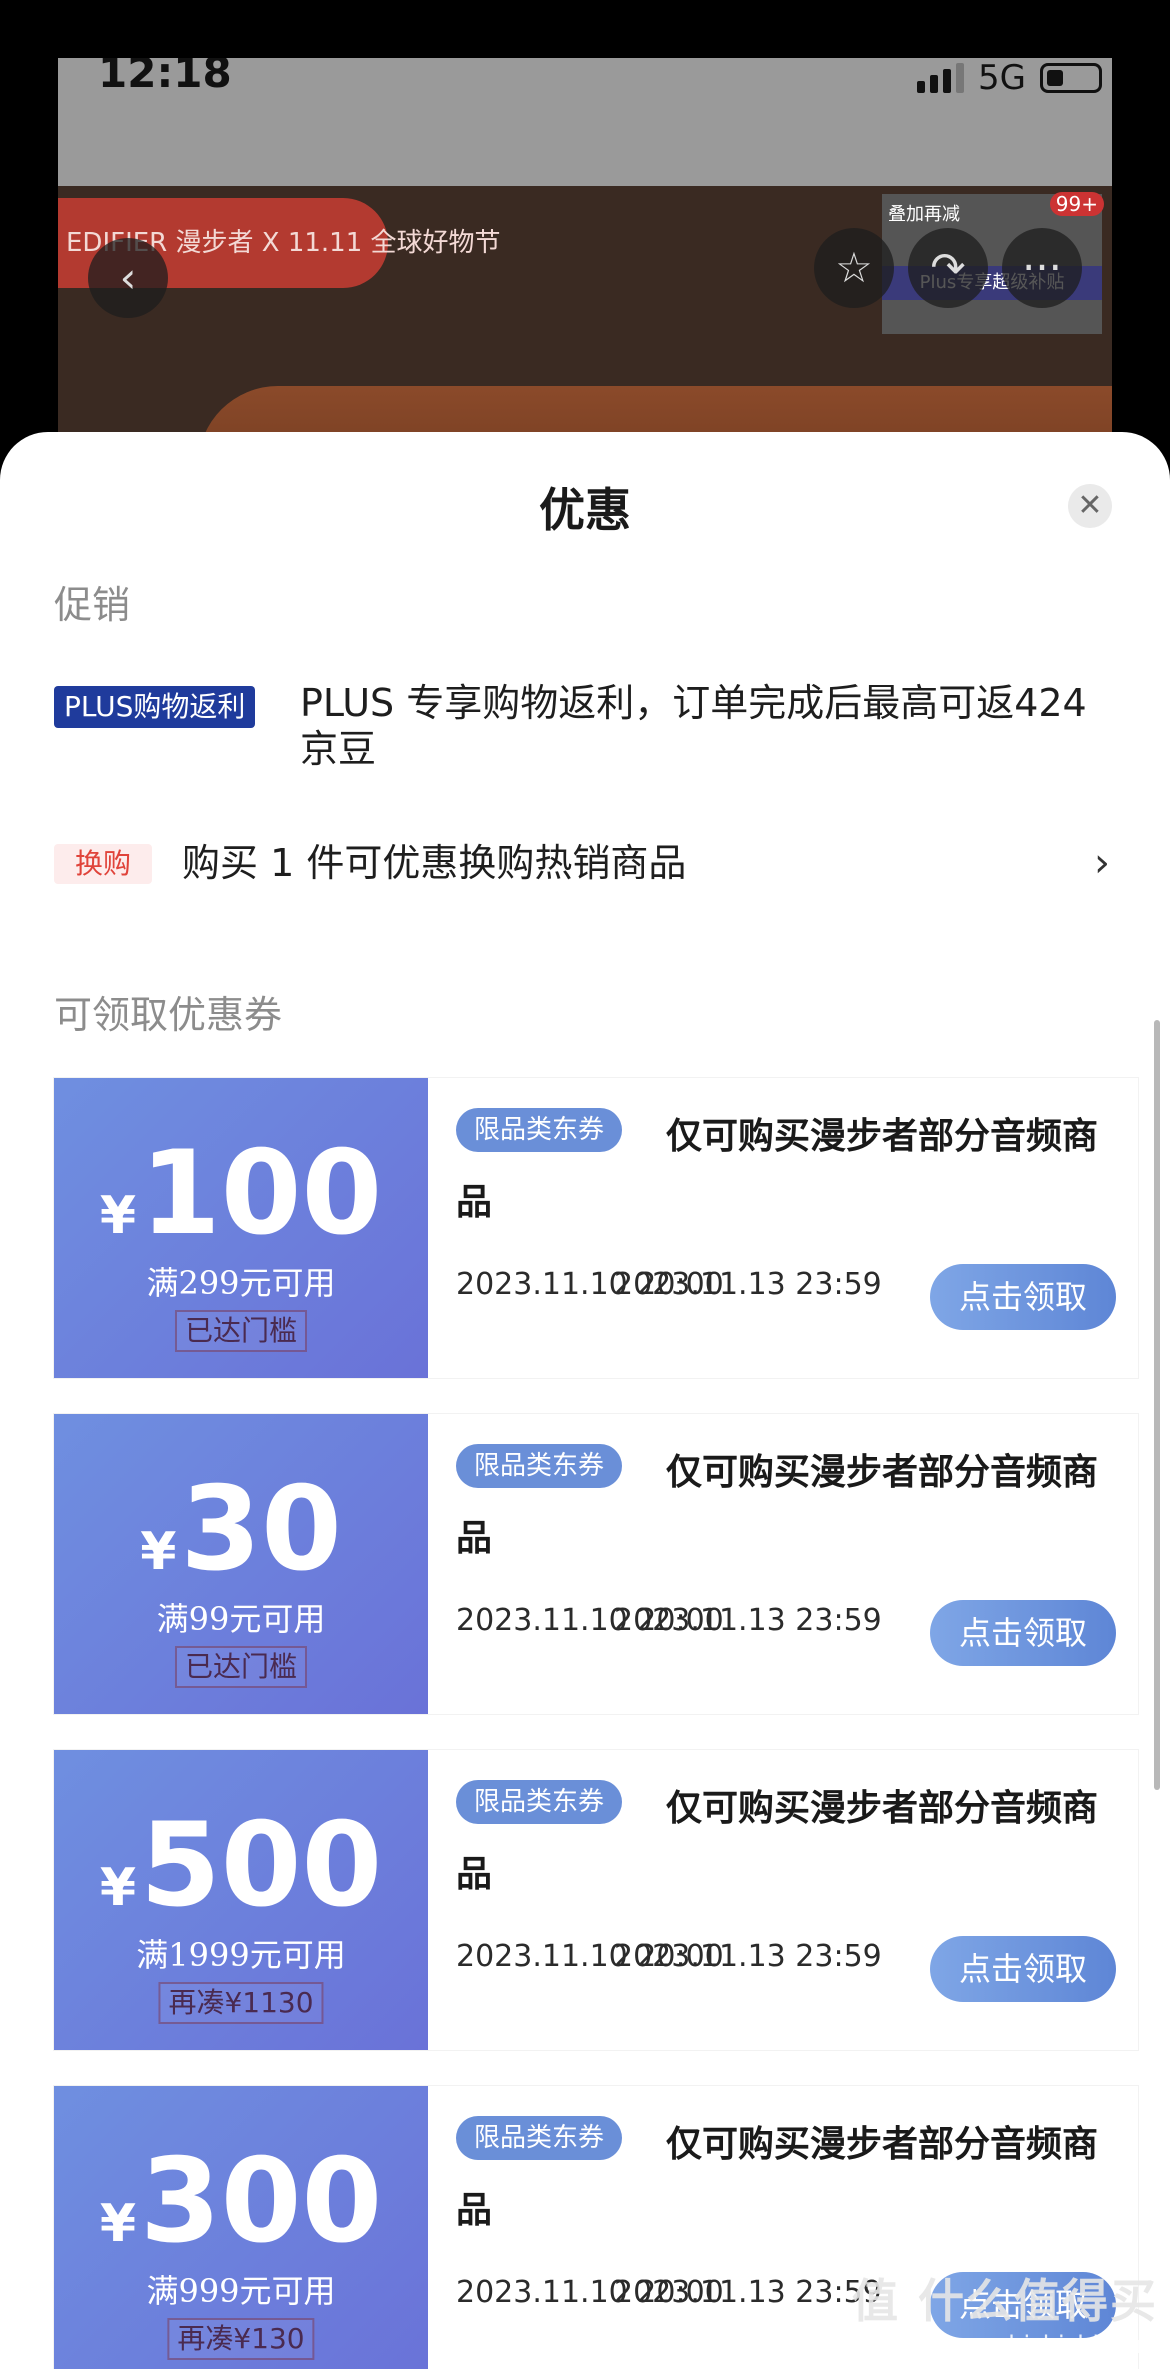 The image size is (1170, 2369). What do you see at coordinates (1004, 2301) in the screenshot?
I see `watermark-logo: 值 什么值得买` at bounding box center [1004, 2301].